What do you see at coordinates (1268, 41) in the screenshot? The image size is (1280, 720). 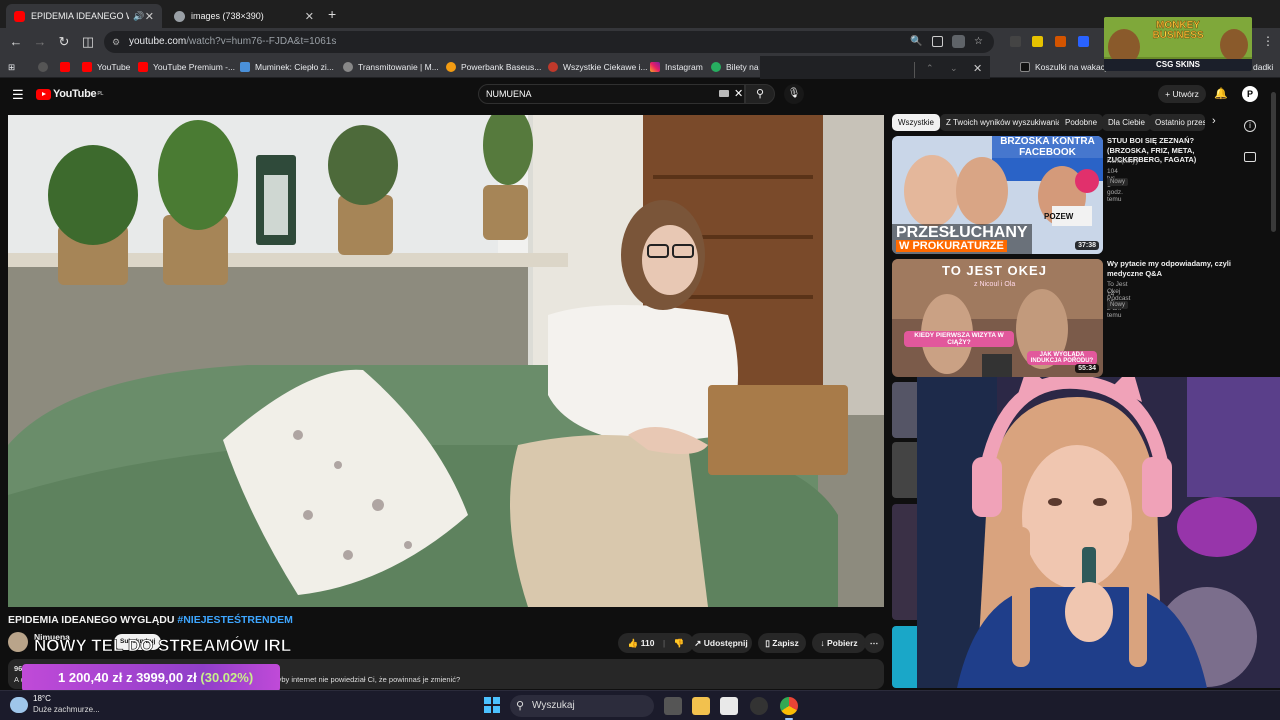 I see `menu-kebab-icon: ⋮` at bounding box center [1268, 41].